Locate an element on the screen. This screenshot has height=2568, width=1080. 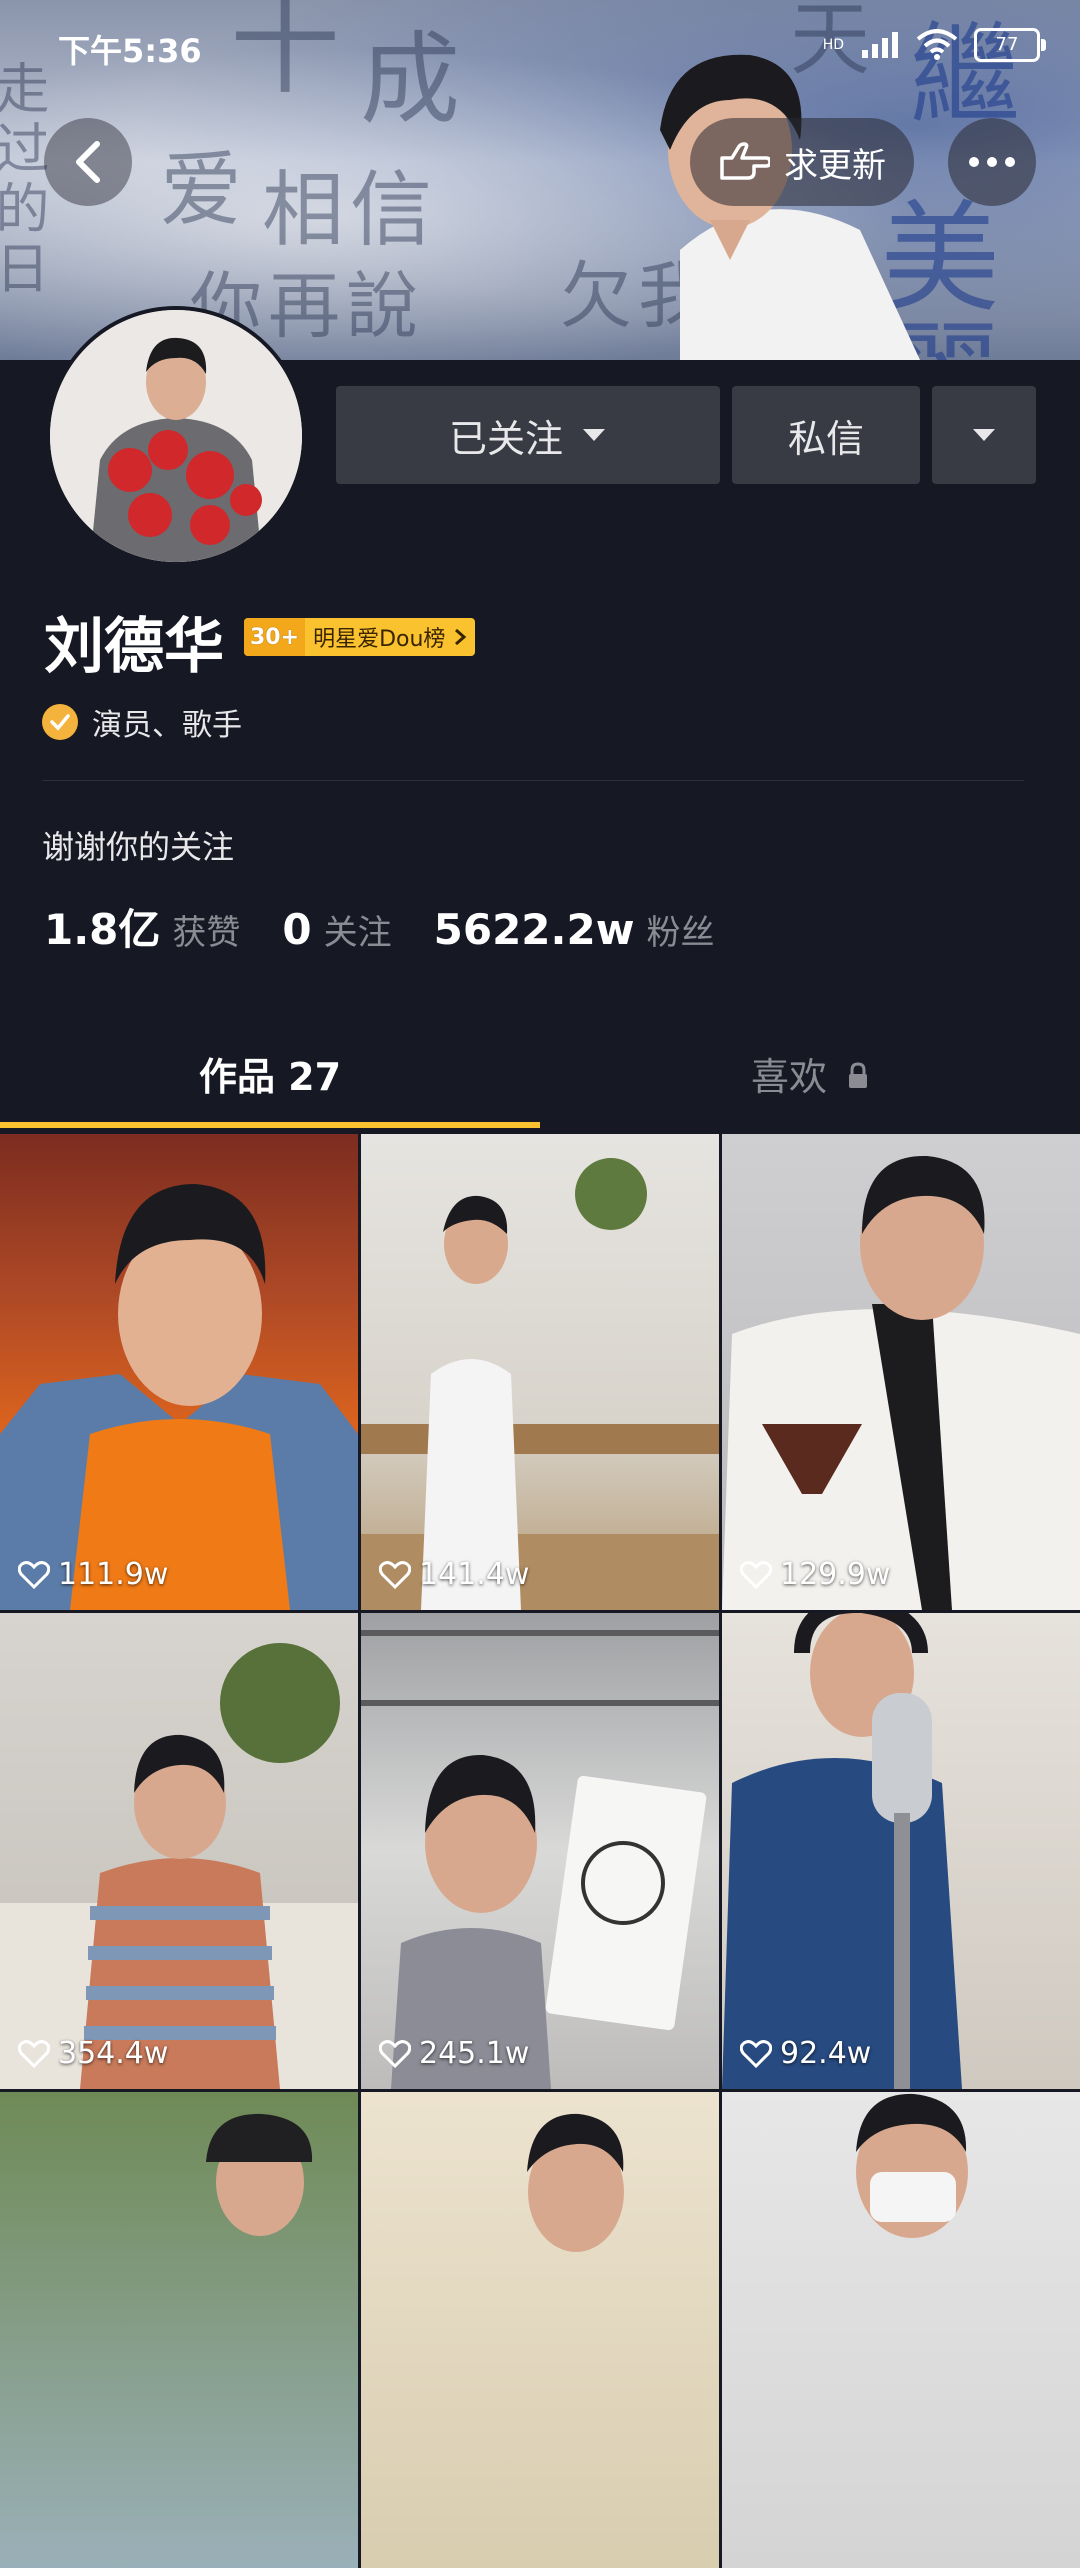
tab-liked: 喜欢 is located at coordinates (810, 1073).